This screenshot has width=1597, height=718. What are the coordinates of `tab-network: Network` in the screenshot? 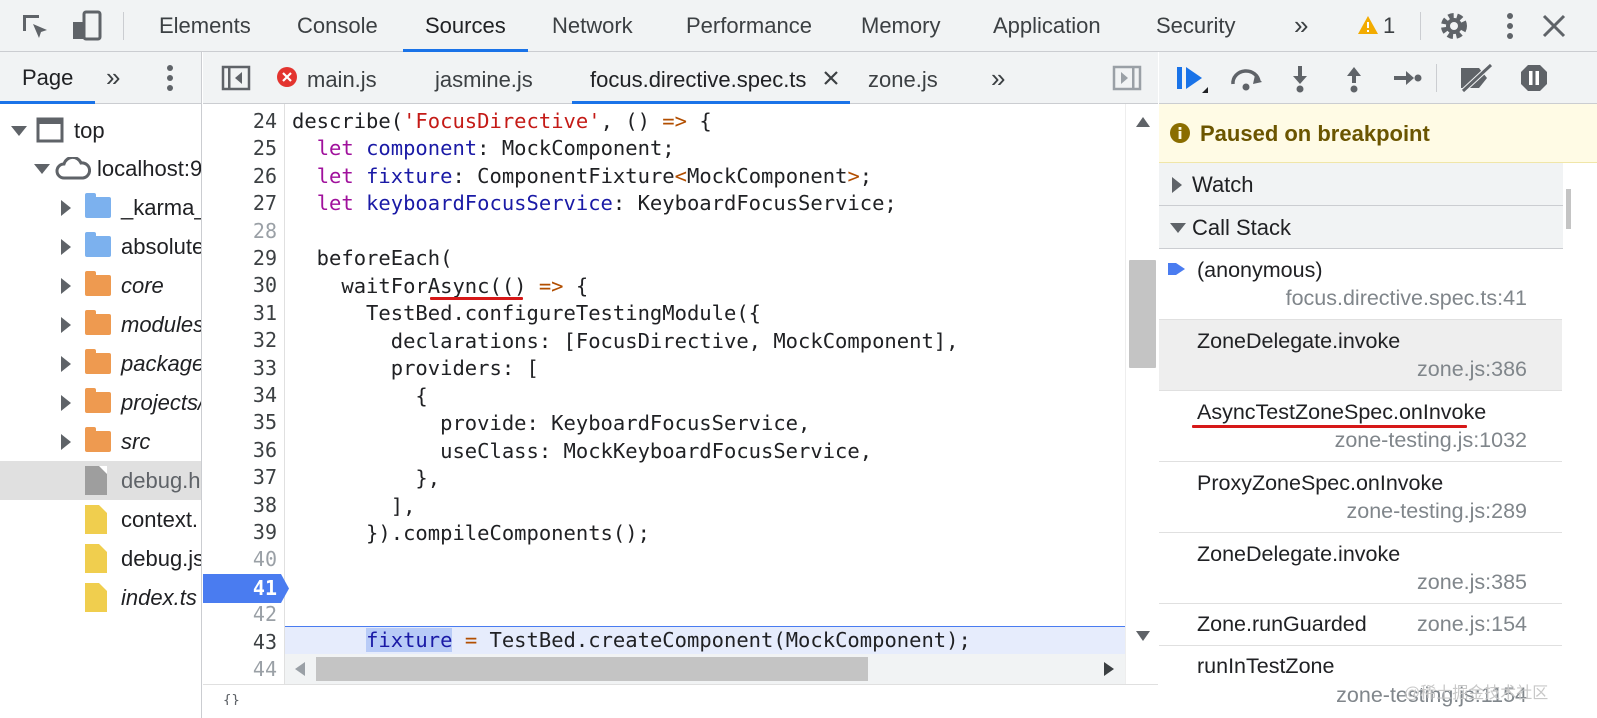 It's located at (592, 26).